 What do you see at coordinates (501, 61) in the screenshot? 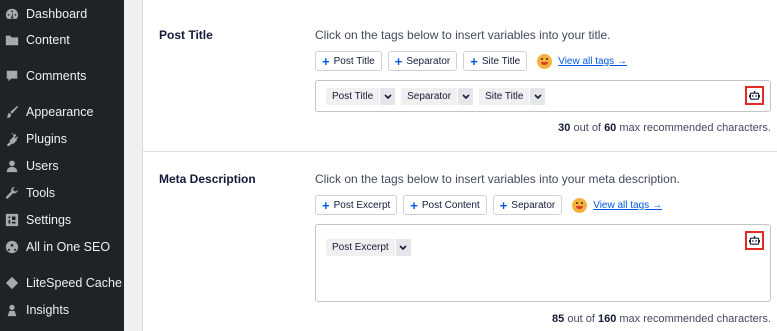
I see `tag-label: Site Title` at bounding box center [501, 61].